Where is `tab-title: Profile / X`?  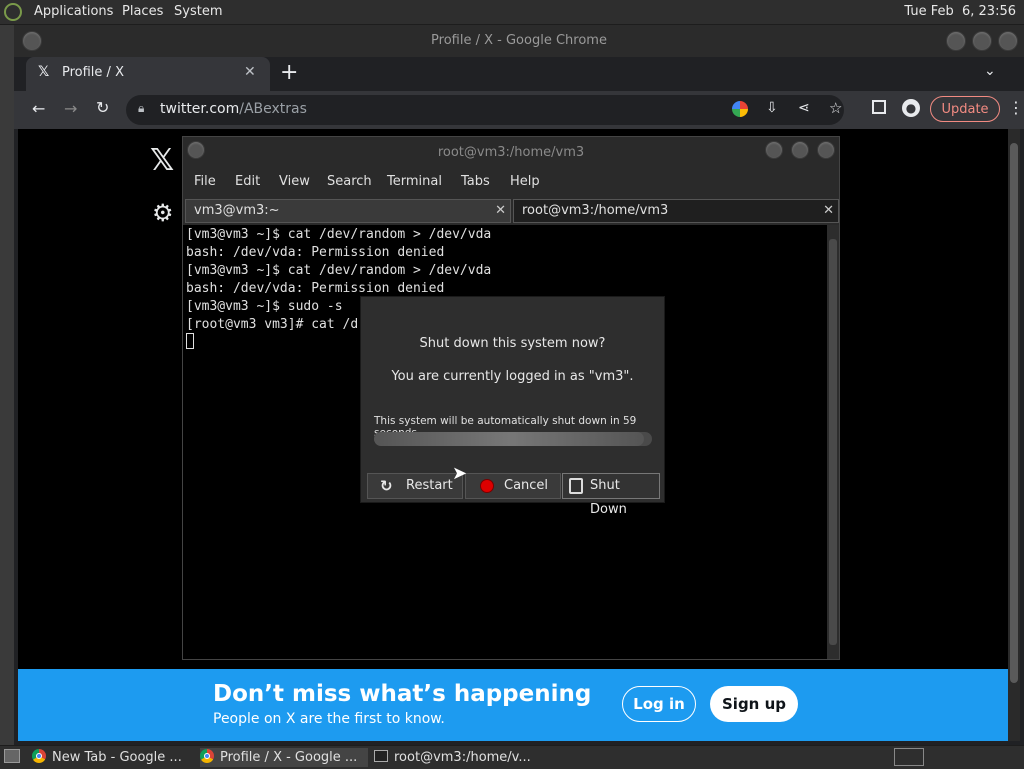 tab-title: Profile / X is located at coordinates (93, 72).